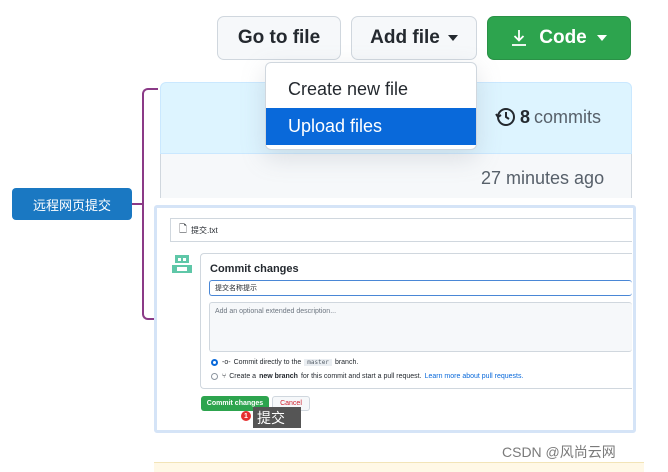 The image size is (668, 472). I want to click on commits-link: 8 commits, so click(547, 117).